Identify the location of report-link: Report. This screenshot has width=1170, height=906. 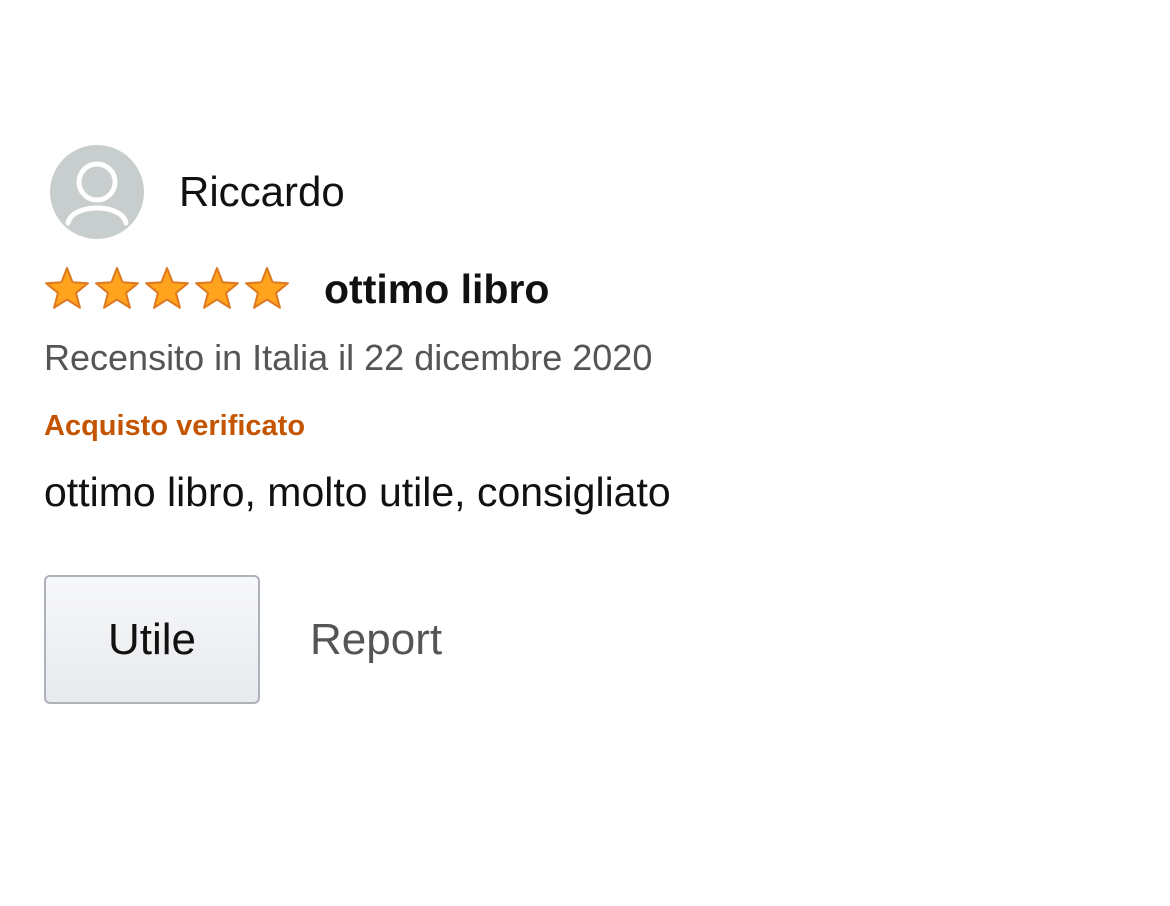
(376, 640).